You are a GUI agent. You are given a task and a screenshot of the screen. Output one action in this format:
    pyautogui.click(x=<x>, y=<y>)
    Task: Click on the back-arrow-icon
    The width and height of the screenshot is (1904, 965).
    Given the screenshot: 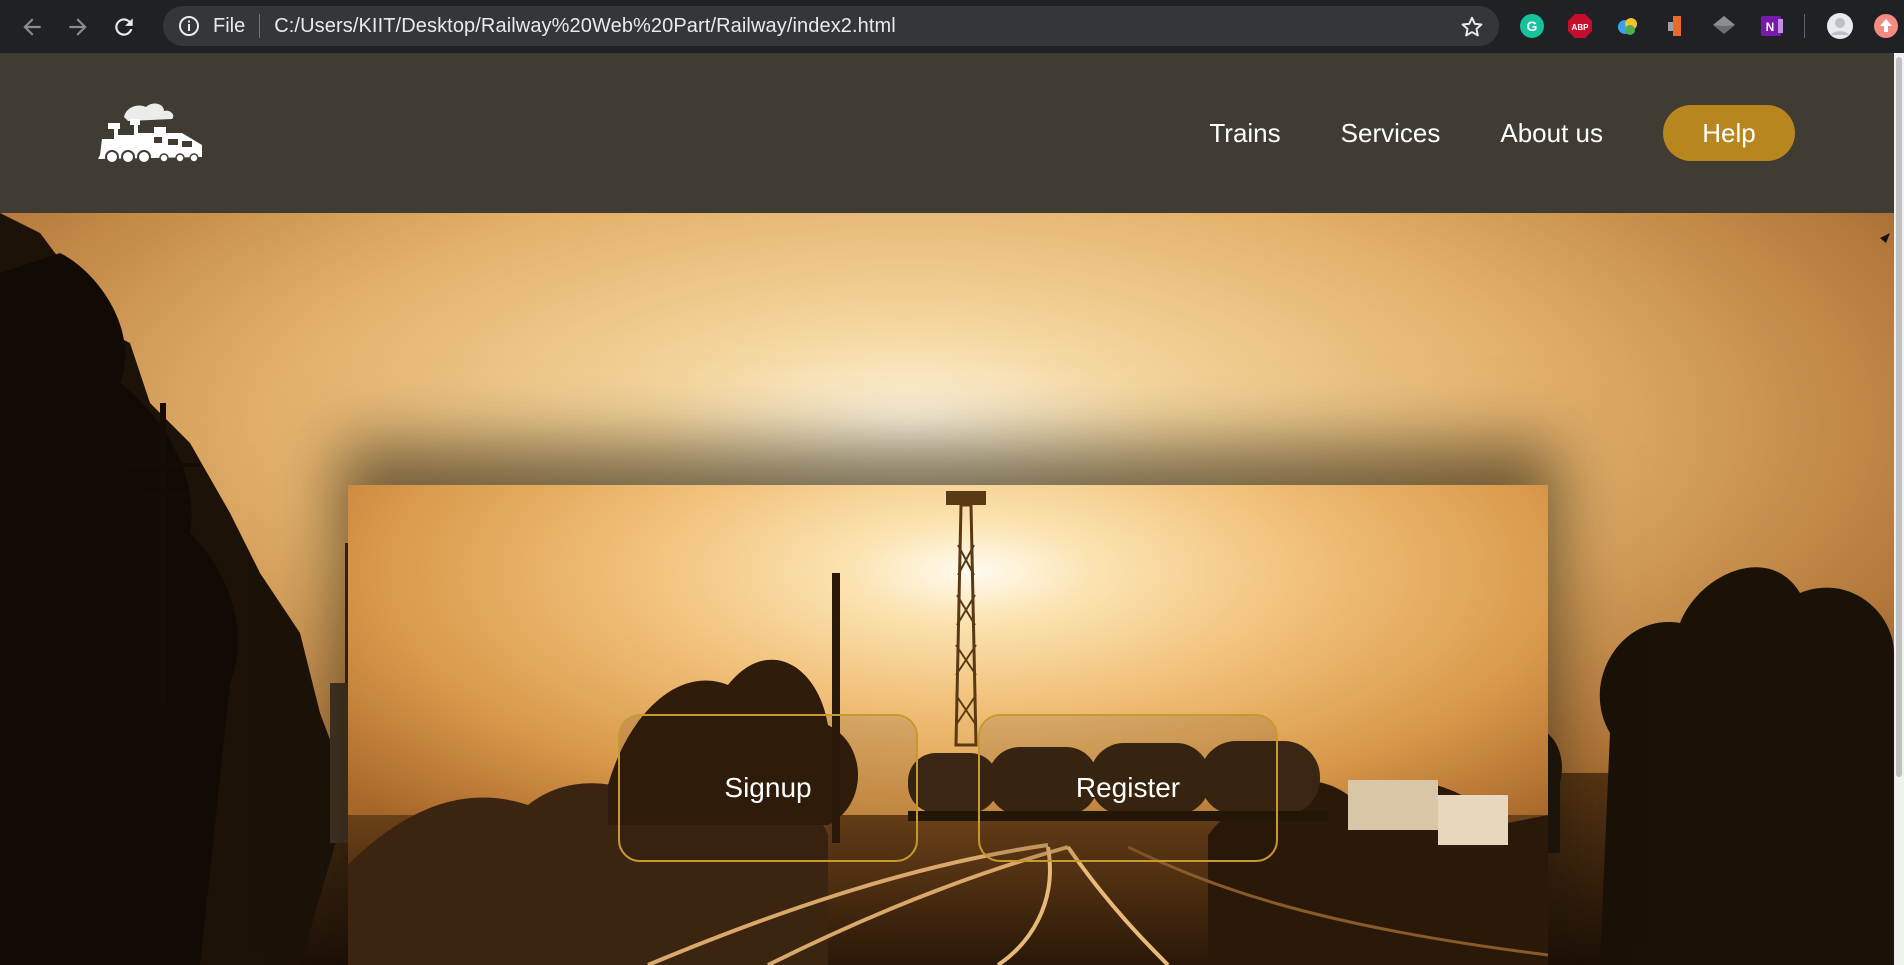 What is the action you would take?
    pyautogui.click(x=32, y=26)
    